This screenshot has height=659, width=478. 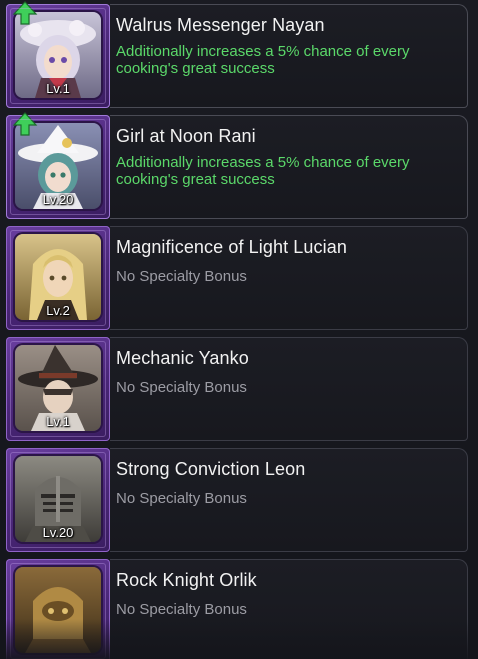 I want to click on cook-info-panel: Rock Knight Orlik No Specialty Bonus, so click(x=289, y=609).